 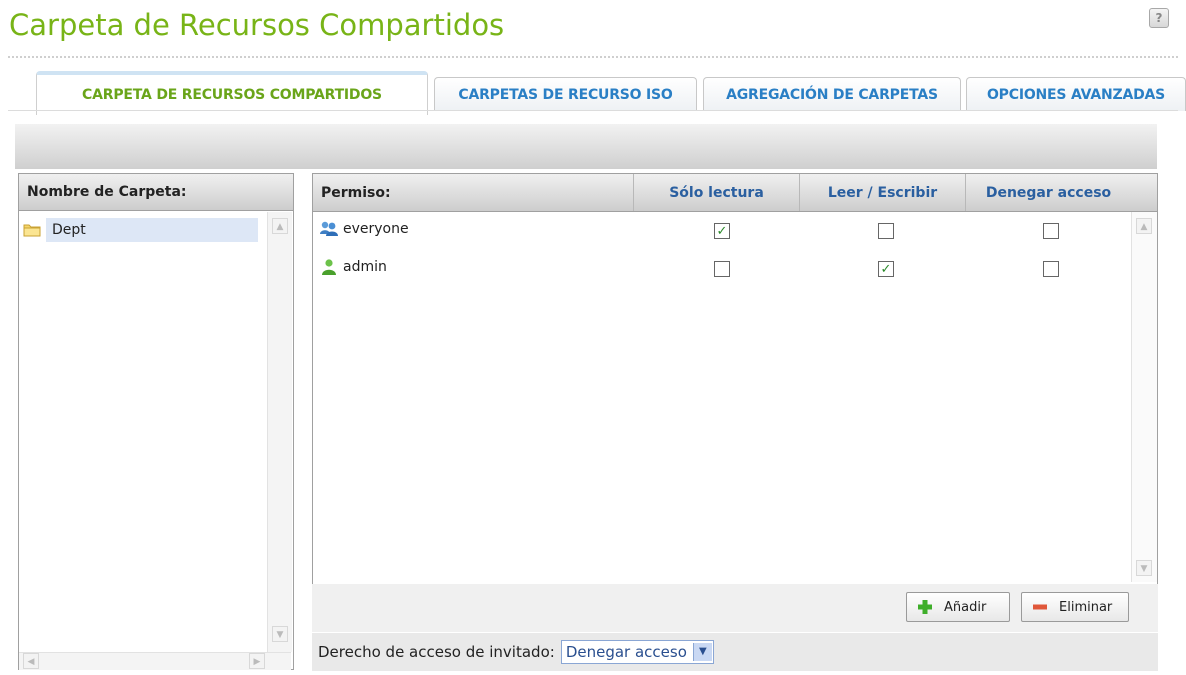 I want to click on tab-advanced-options: OPCIONES AVANZADAS, so click(x=1076, y=94).